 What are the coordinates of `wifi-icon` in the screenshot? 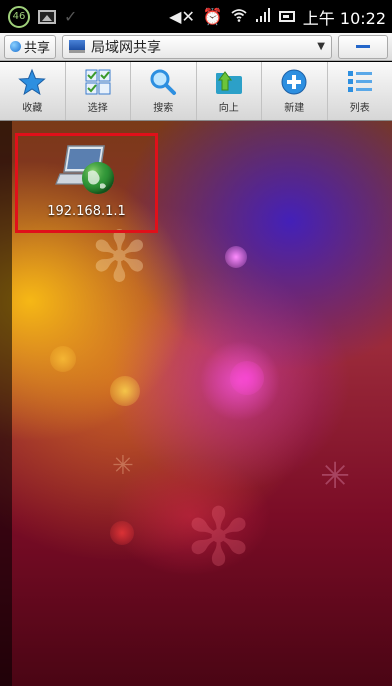 It's located at (239, 16).